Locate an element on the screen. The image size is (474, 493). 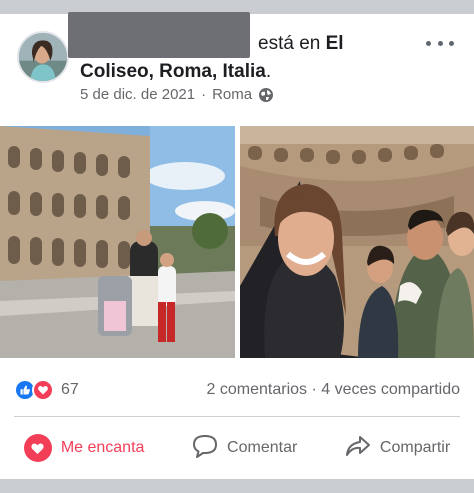
divider is located at coordinates (237, 416).